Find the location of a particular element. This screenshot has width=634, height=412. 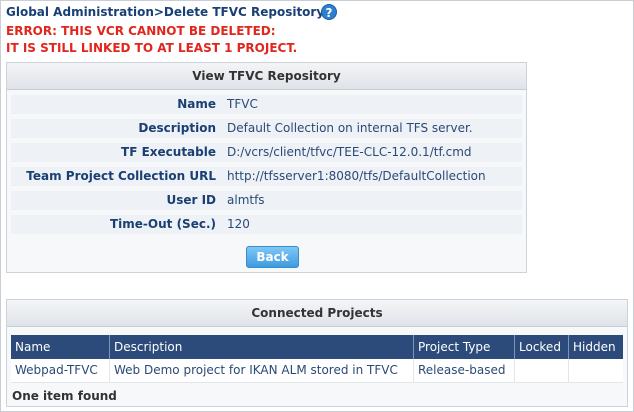

error-message-line-1: ERROR: THIS VCR CANNOT BE DELETED: is located at coordinates (141, 31).